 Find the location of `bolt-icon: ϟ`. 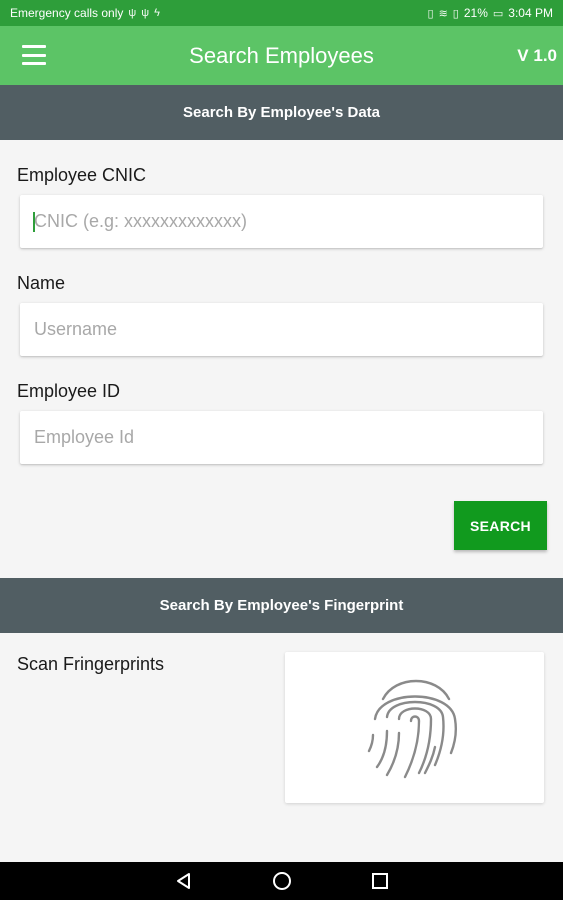

bolt-icon: ϟ is located at coordinates (157, 13).